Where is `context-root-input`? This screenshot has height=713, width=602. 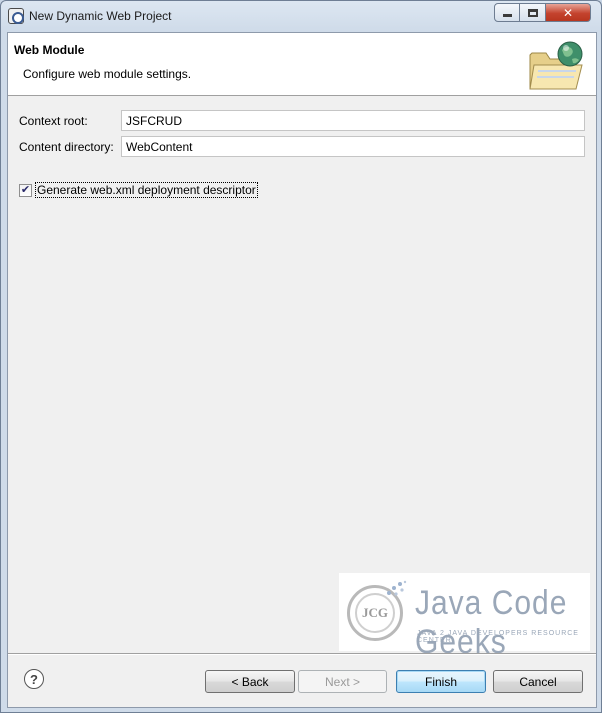
context-root-input is located at coordinates (353, 120).